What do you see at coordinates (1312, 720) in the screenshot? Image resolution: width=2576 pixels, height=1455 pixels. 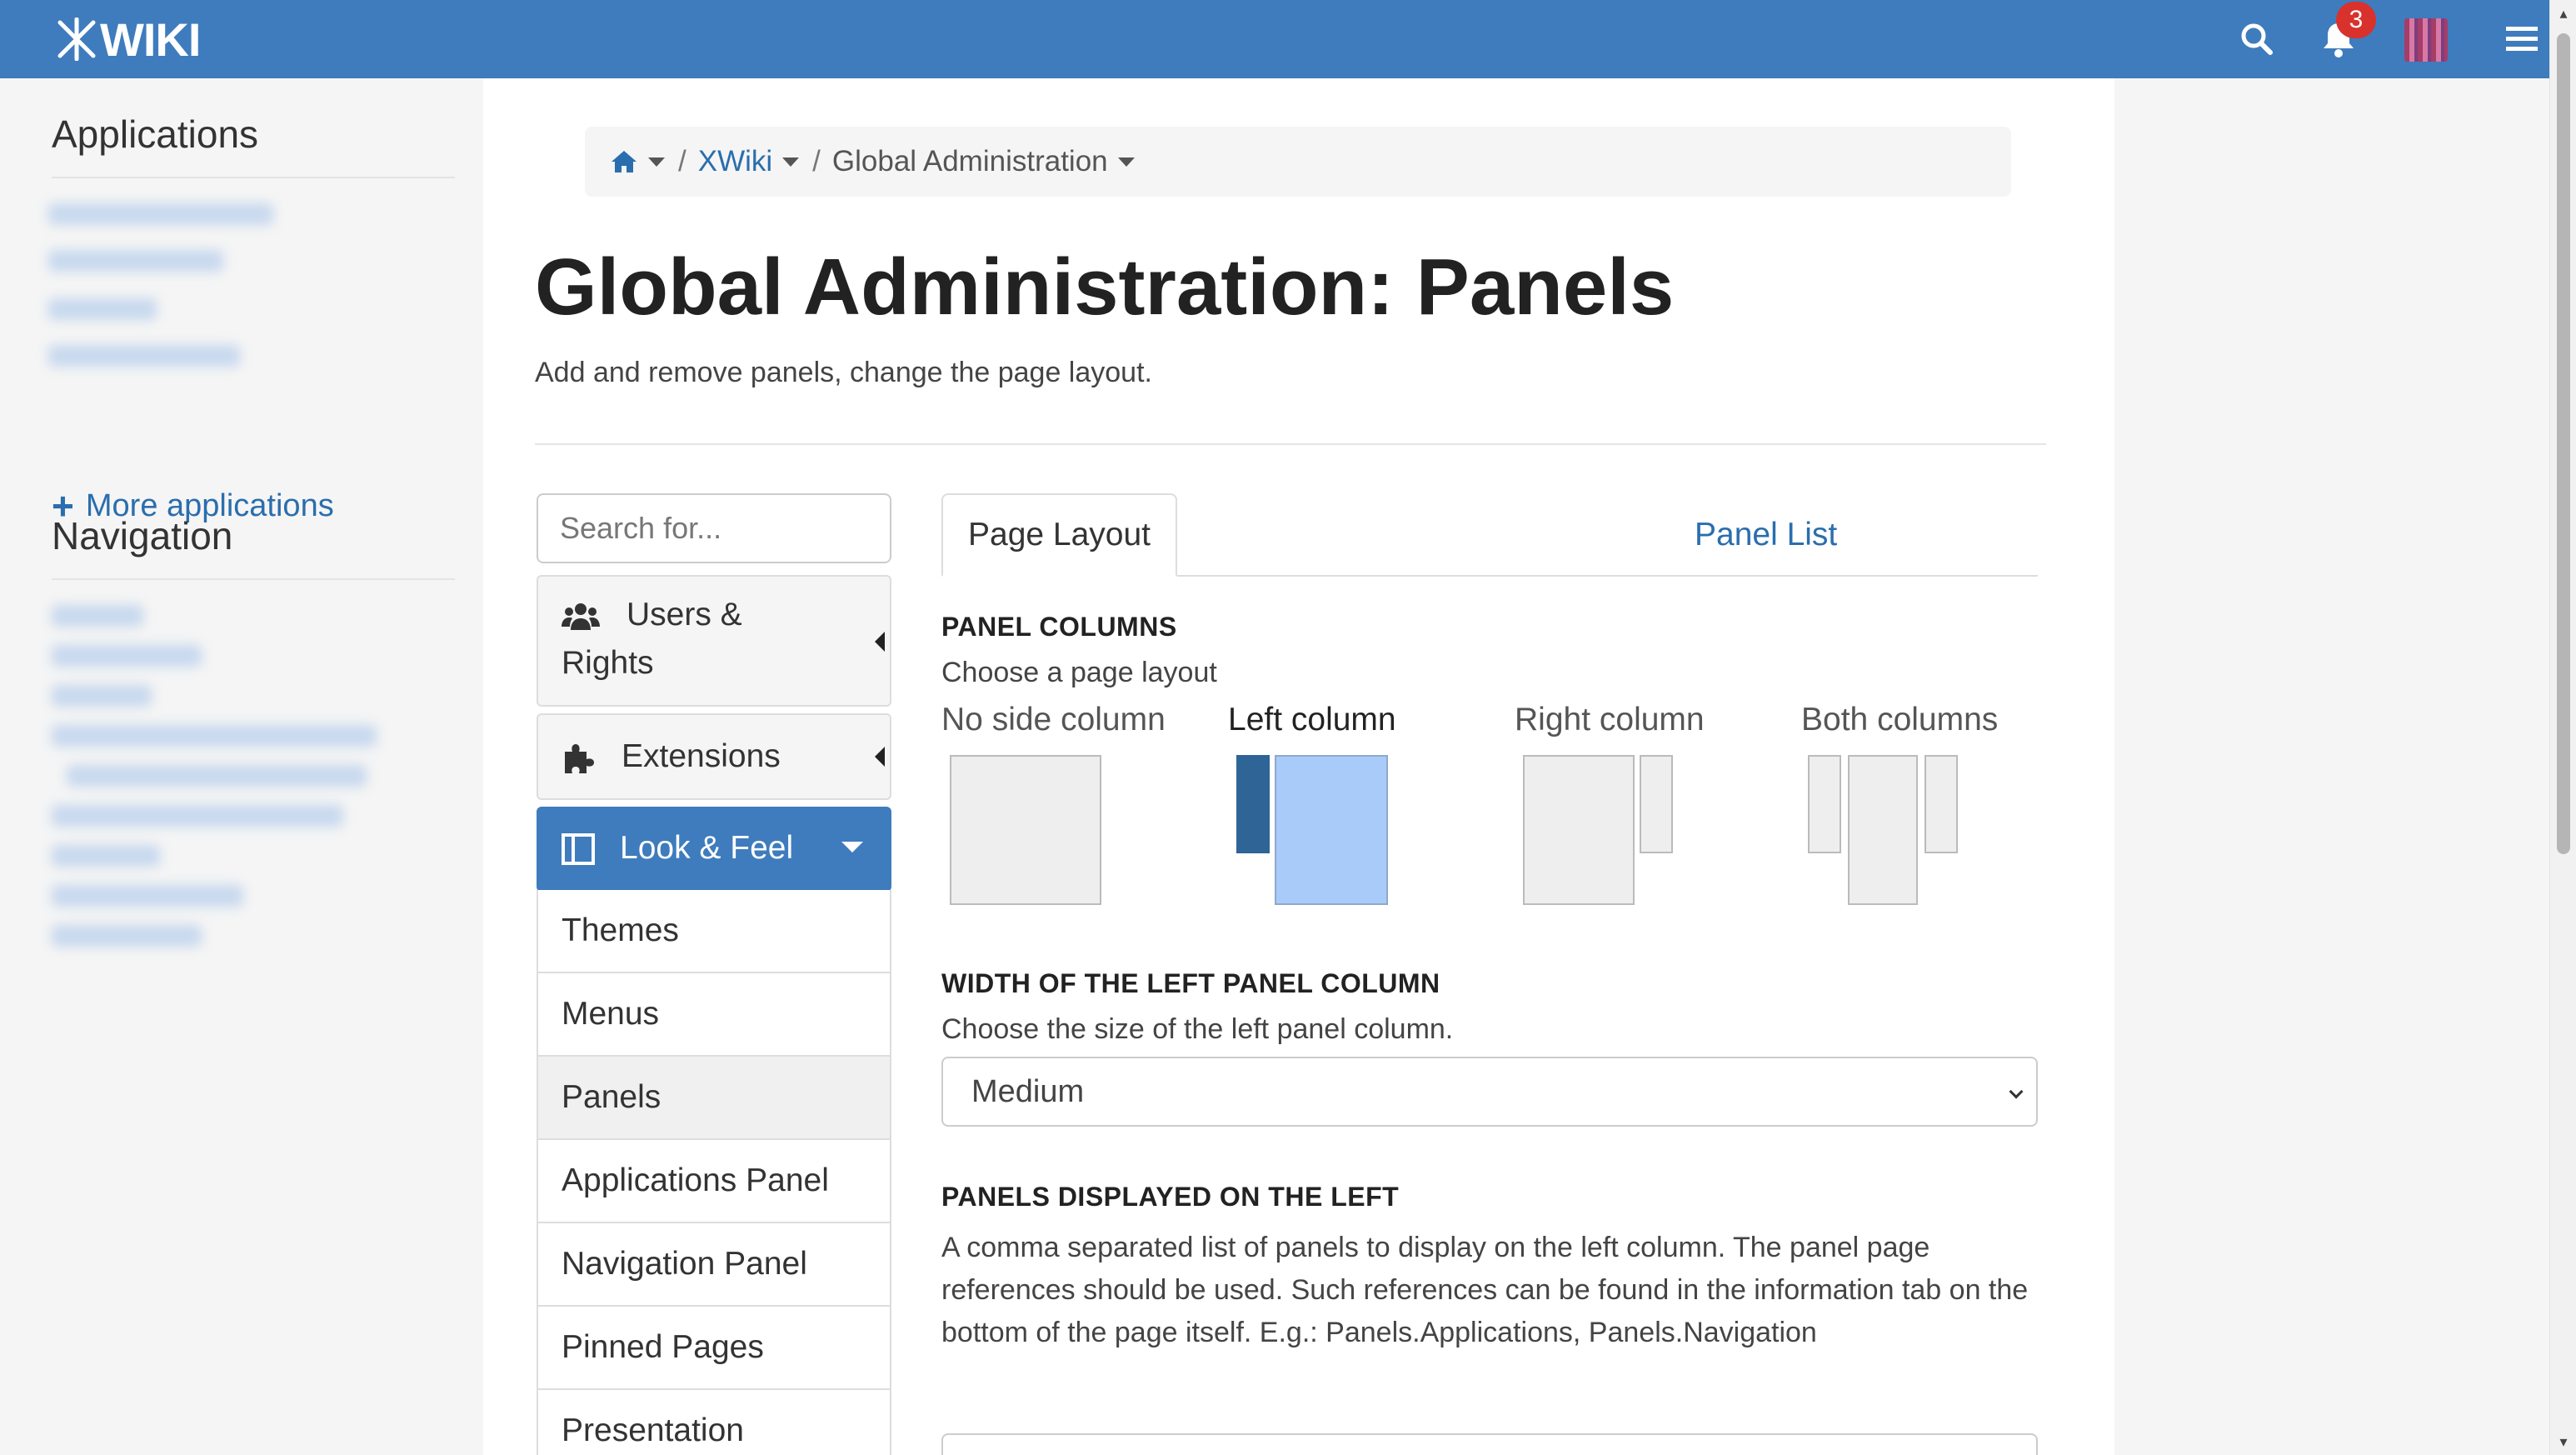 I see `layout-option-left-label: Left column` at bounding box center [1312, 720].